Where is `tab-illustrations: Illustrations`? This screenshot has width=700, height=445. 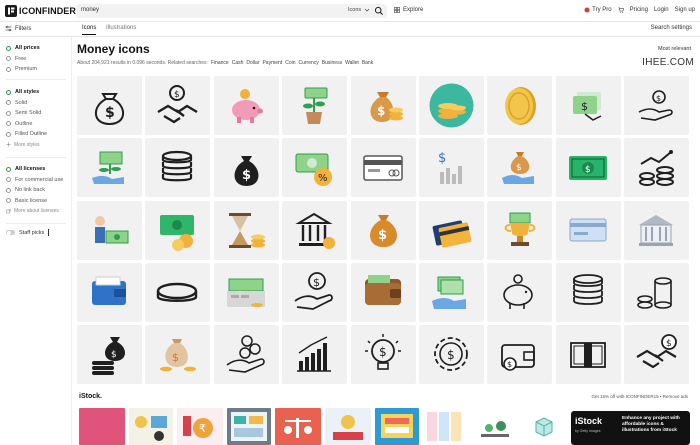 tab-illustrations: Illustrations is located at coordinates (121, 28).